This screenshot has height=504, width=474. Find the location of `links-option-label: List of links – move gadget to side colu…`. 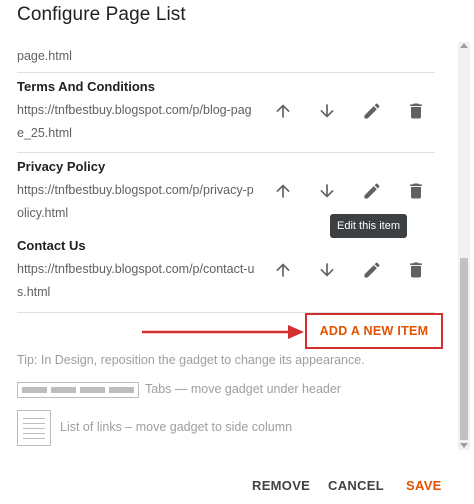

links-option-label: List of links – move gadget to side colu… is located at coordinates (176, 427).